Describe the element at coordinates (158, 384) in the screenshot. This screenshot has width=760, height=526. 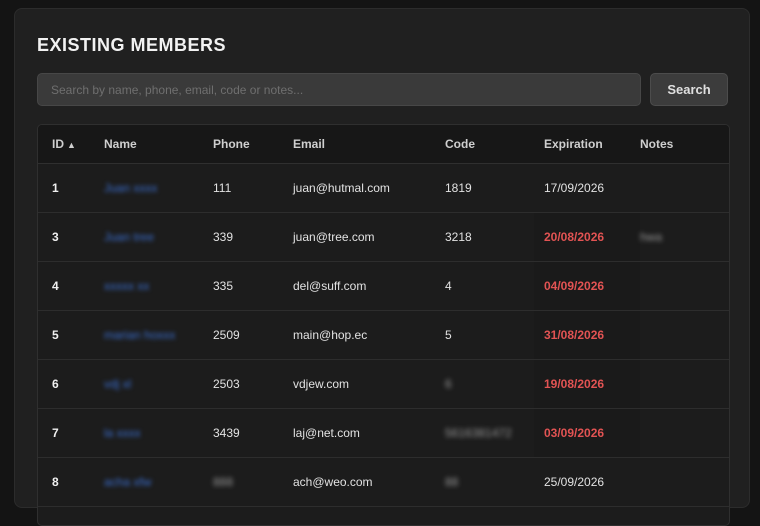
I see `cell-name: vdj xl` at that location.